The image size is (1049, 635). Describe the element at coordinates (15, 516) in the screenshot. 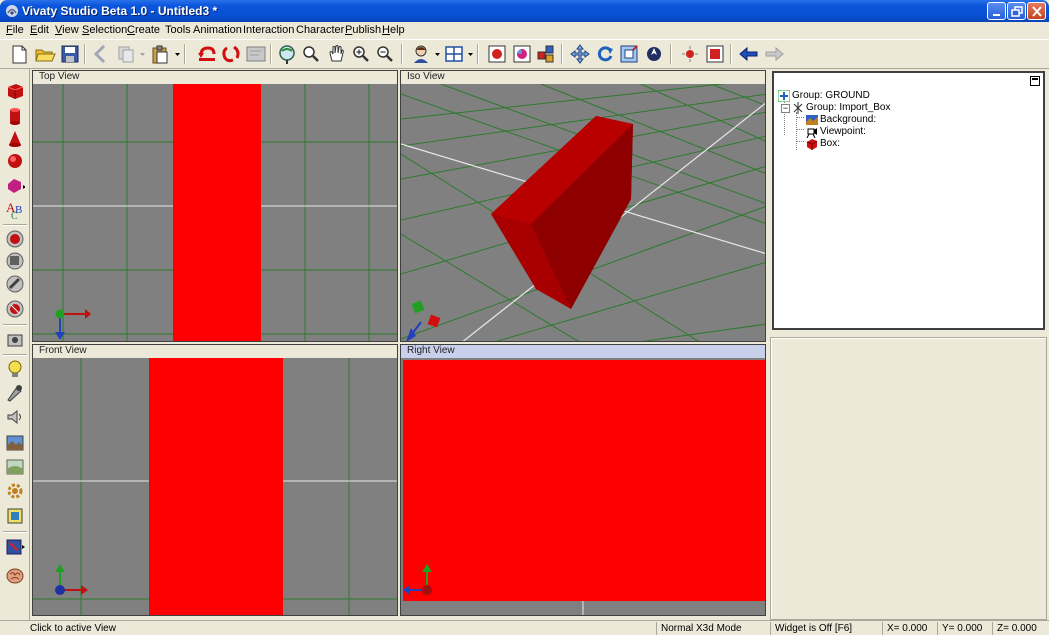

I see `script-icon` at that location.